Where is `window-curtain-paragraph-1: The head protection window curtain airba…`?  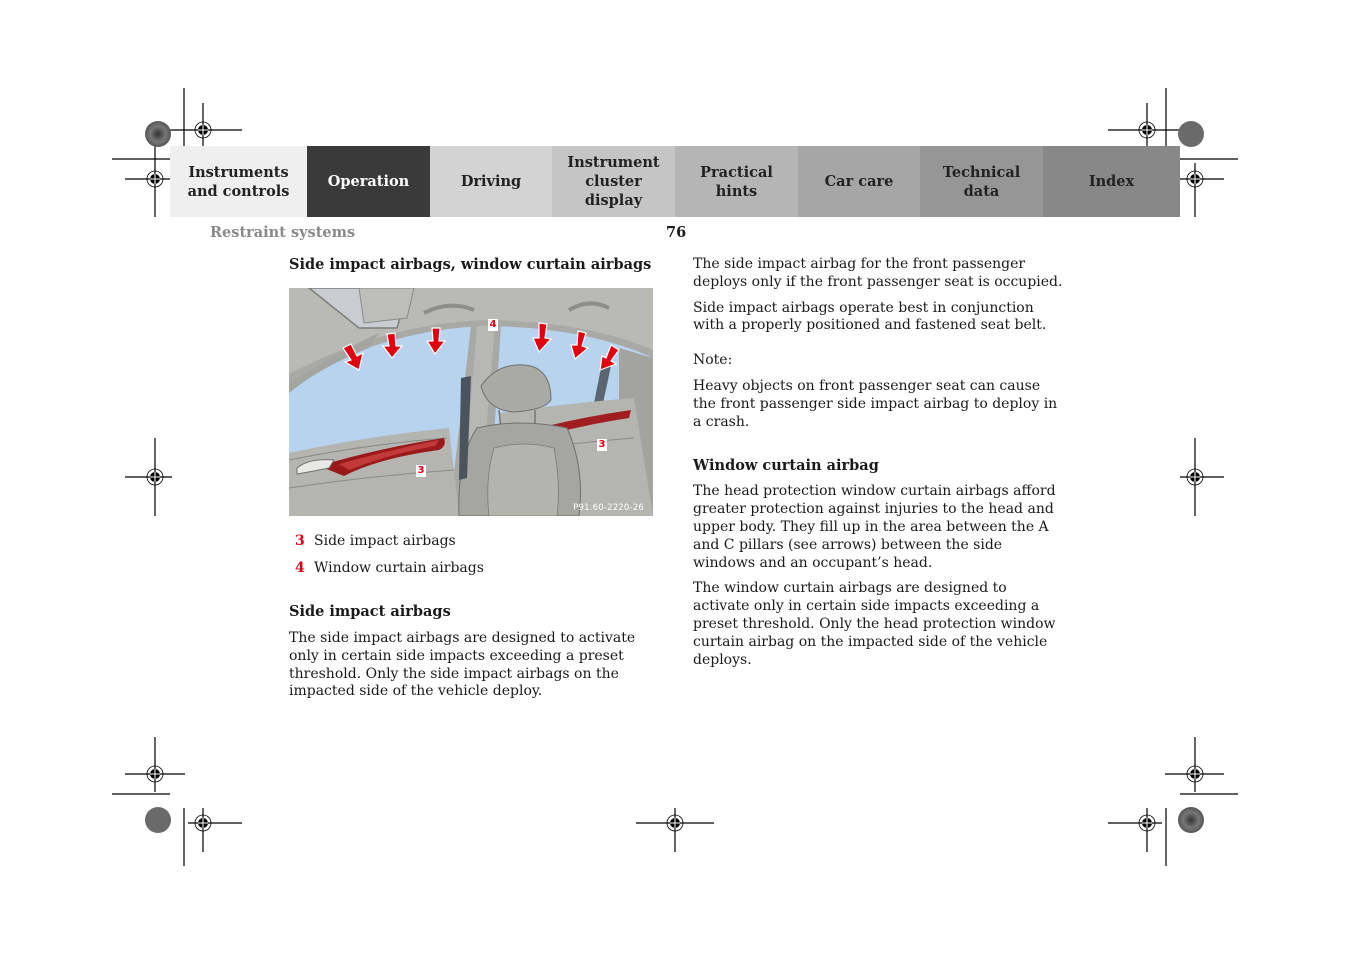 window-curtain-paragraph-1: The head protection window curtain airba… is located at coordinates (874, 527).